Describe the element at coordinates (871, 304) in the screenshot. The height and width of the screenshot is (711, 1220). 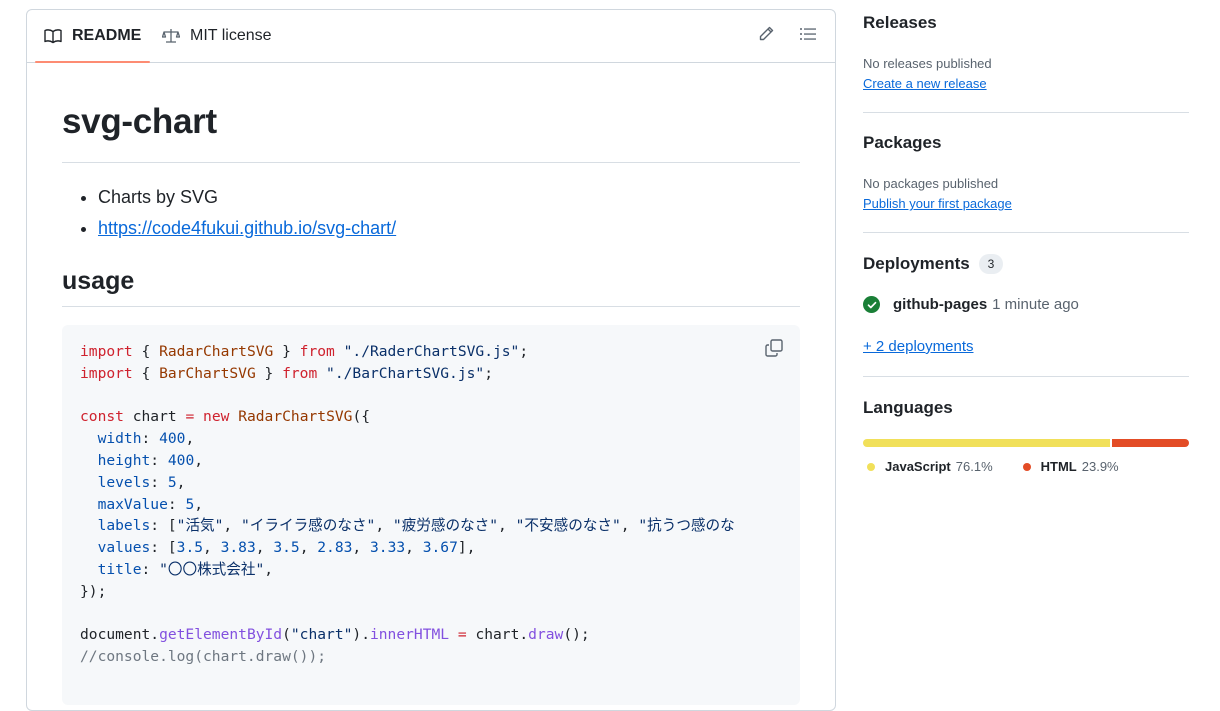
I see `check-circle-icon` at that location.